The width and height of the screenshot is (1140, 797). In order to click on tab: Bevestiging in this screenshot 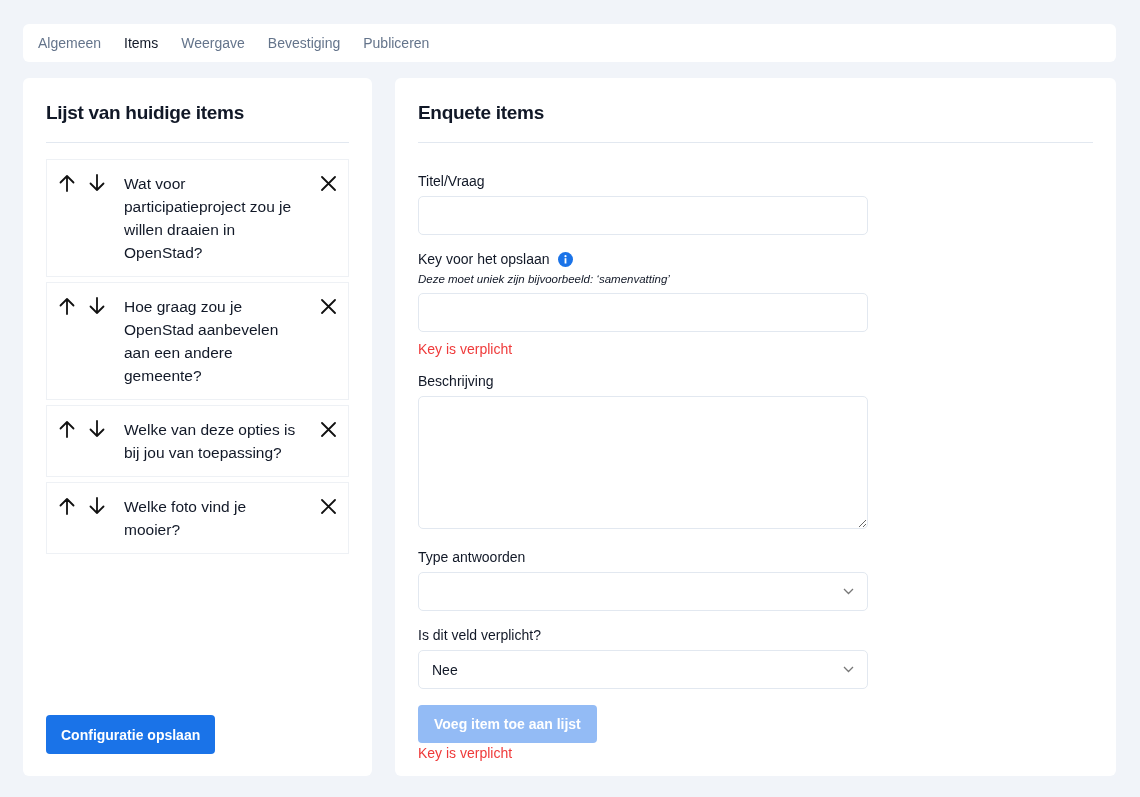, I will do `click(304, 43)`.